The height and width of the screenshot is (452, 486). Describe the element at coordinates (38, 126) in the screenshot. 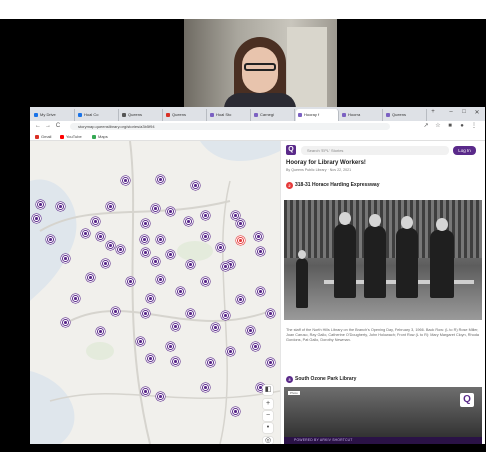

I see `back-arrow-icon: ←` at that location.